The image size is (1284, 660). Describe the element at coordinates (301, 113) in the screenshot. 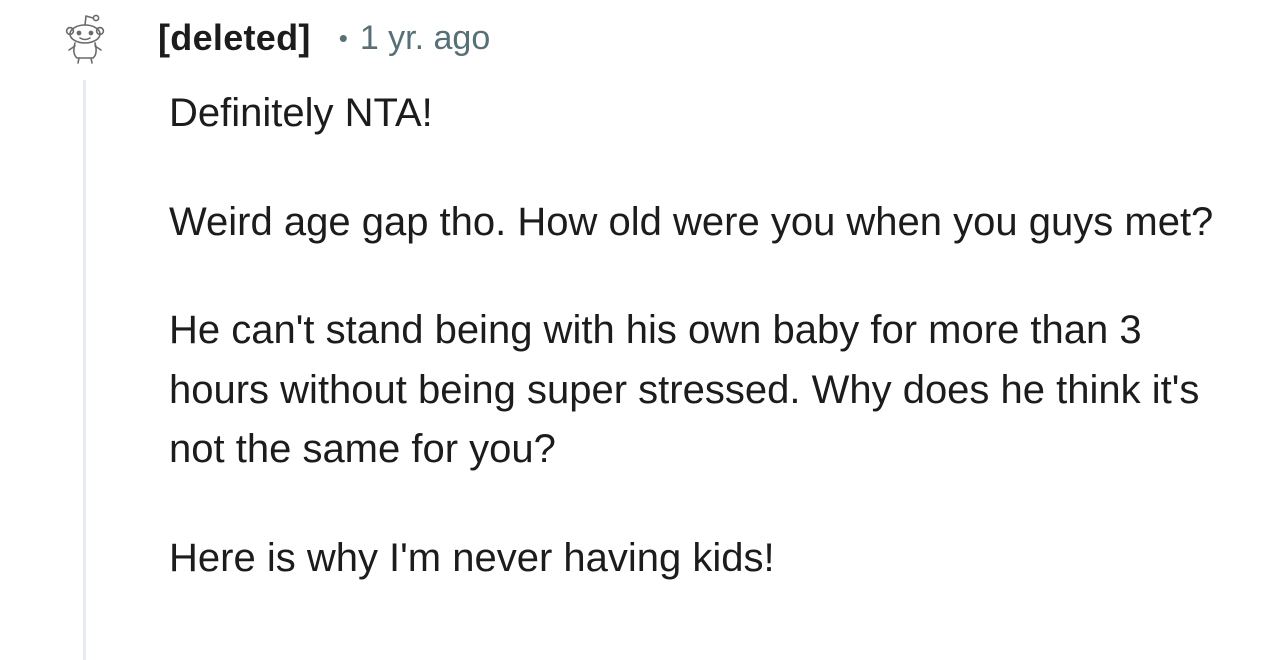

I see `comment-paragraph: Definitely NTA!` at that location.